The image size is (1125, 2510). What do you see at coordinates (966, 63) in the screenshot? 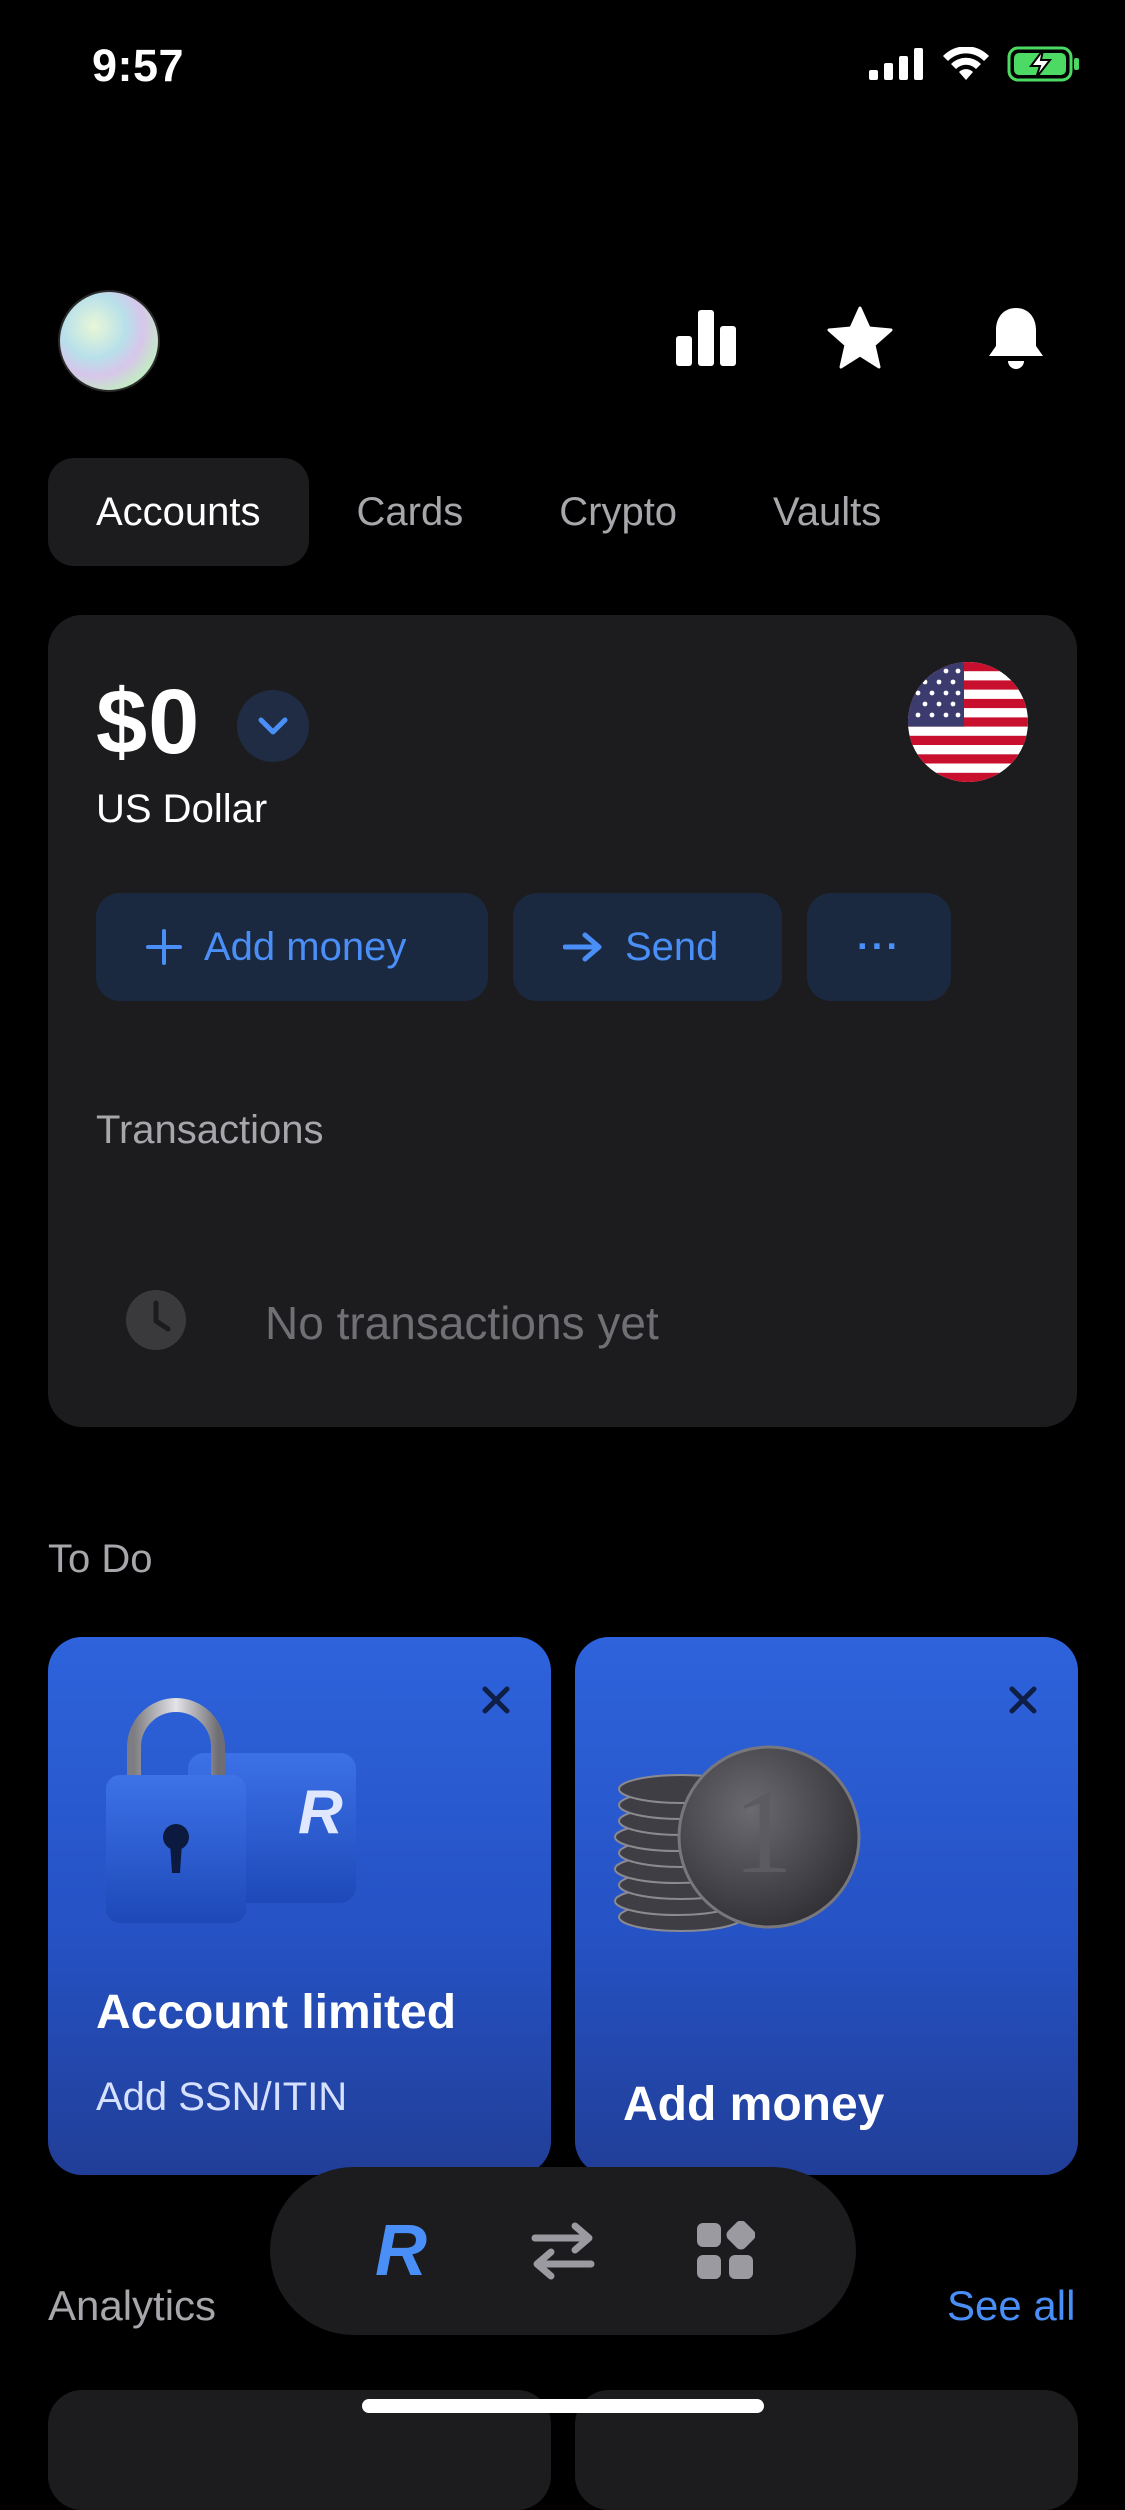
I see `wifi-icon` at bounding box center [966, 63].